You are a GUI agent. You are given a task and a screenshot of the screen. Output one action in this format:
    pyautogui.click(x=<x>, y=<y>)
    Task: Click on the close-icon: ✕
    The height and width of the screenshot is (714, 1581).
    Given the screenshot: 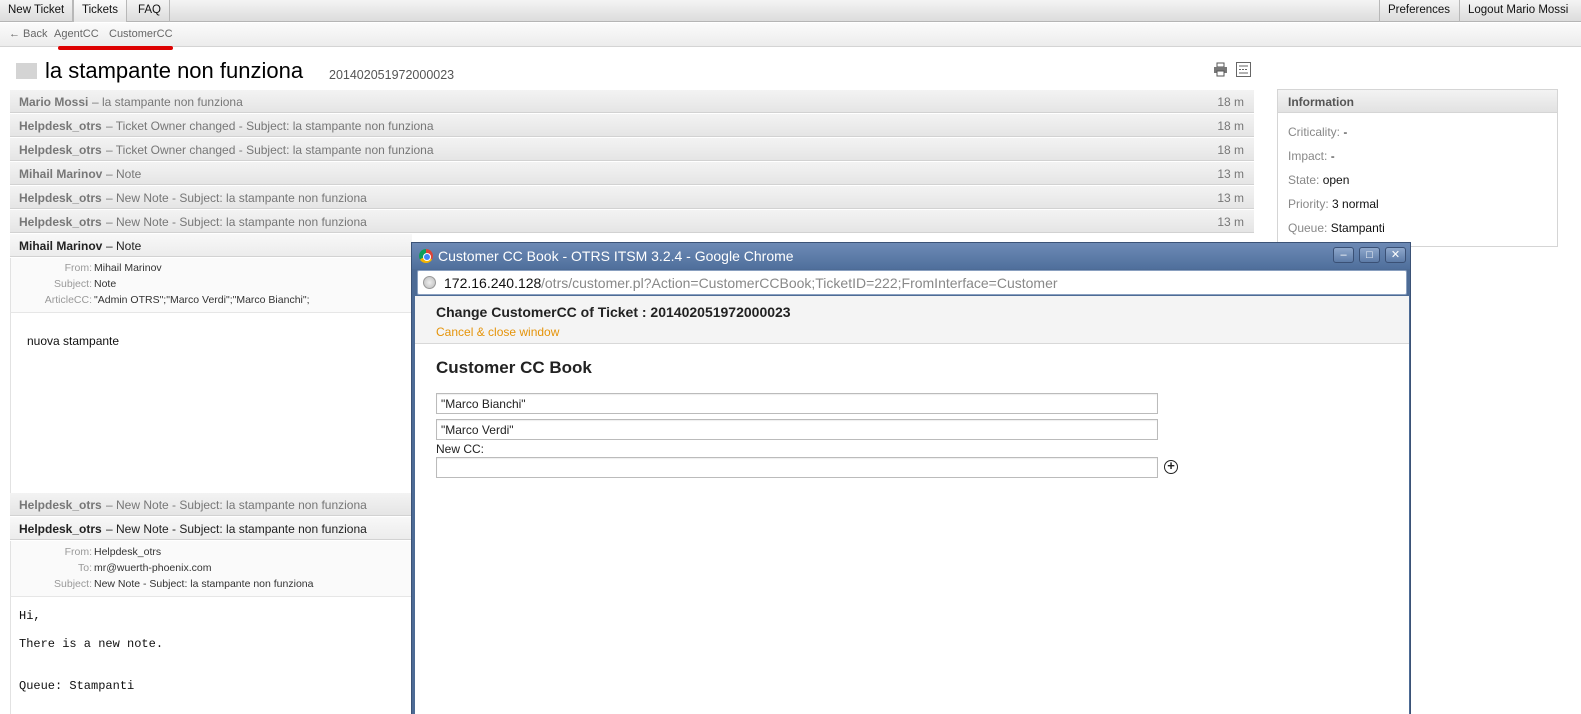 What is the action you would take?
    pyautogui.click(x=1395, y=255)
    